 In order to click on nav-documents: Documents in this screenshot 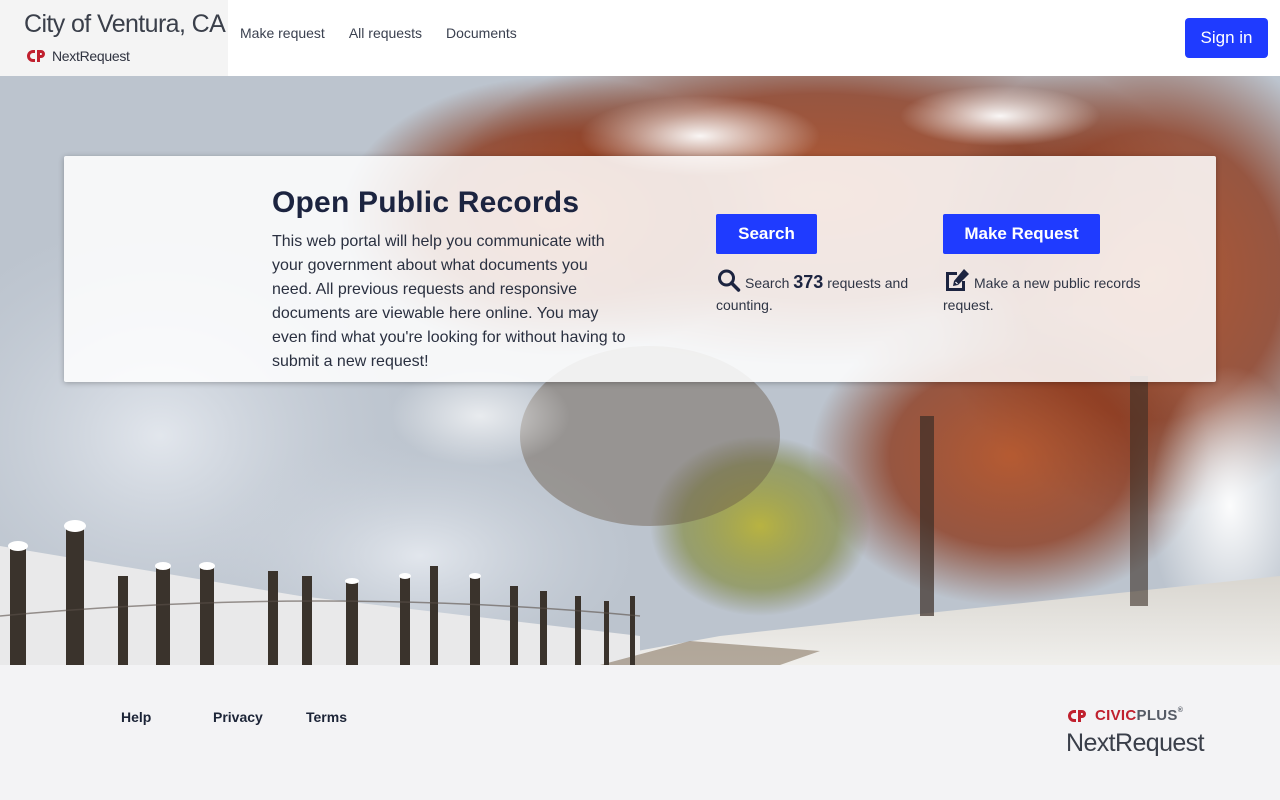, I will do `click(481, 33)`.